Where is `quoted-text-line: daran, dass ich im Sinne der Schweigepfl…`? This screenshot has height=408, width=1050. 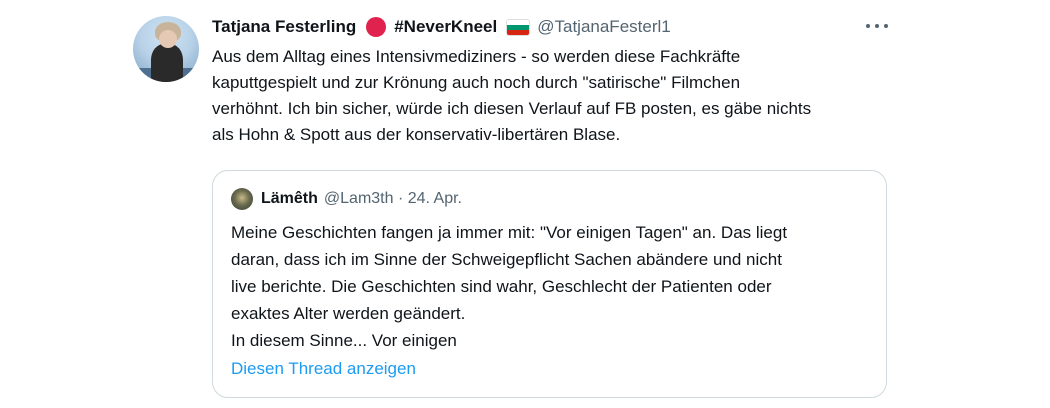
quoted-text-line: daran, dass ich im Sinne der Schweigepfl… is located at coordinates (506, 259).